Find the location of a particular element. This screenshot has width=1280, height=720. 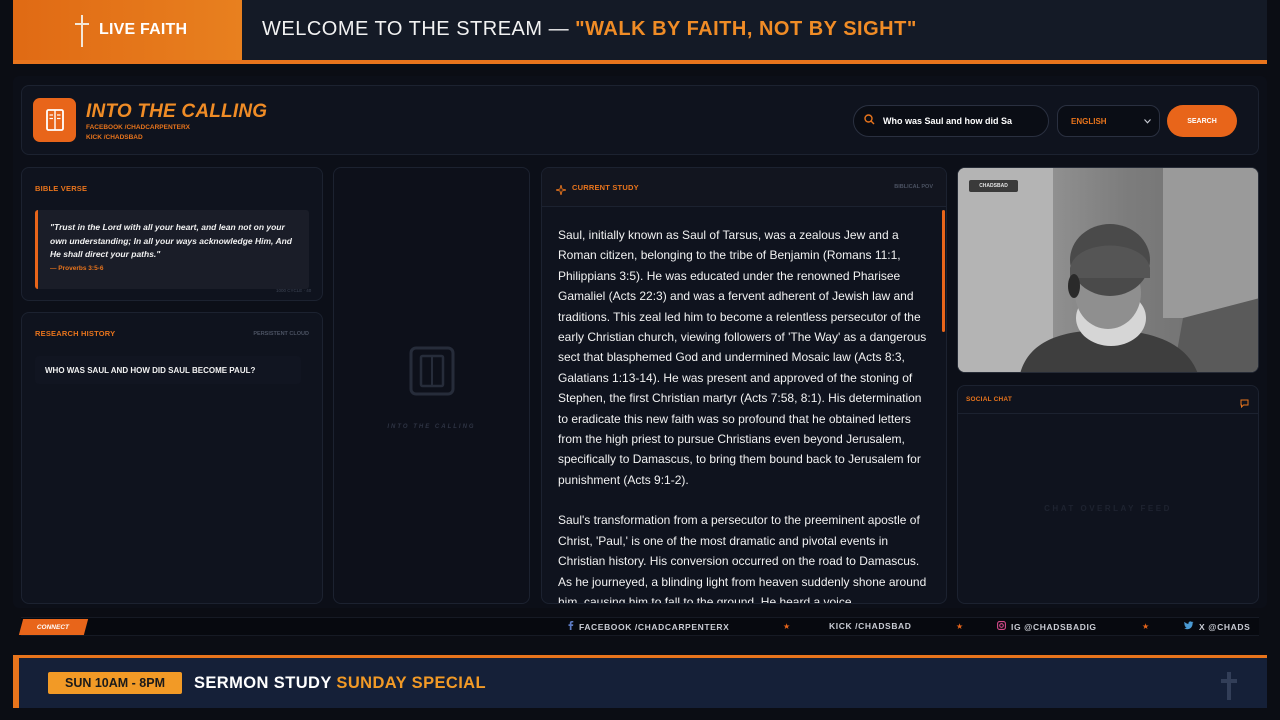

search-field is located at coordinates (951, 121).